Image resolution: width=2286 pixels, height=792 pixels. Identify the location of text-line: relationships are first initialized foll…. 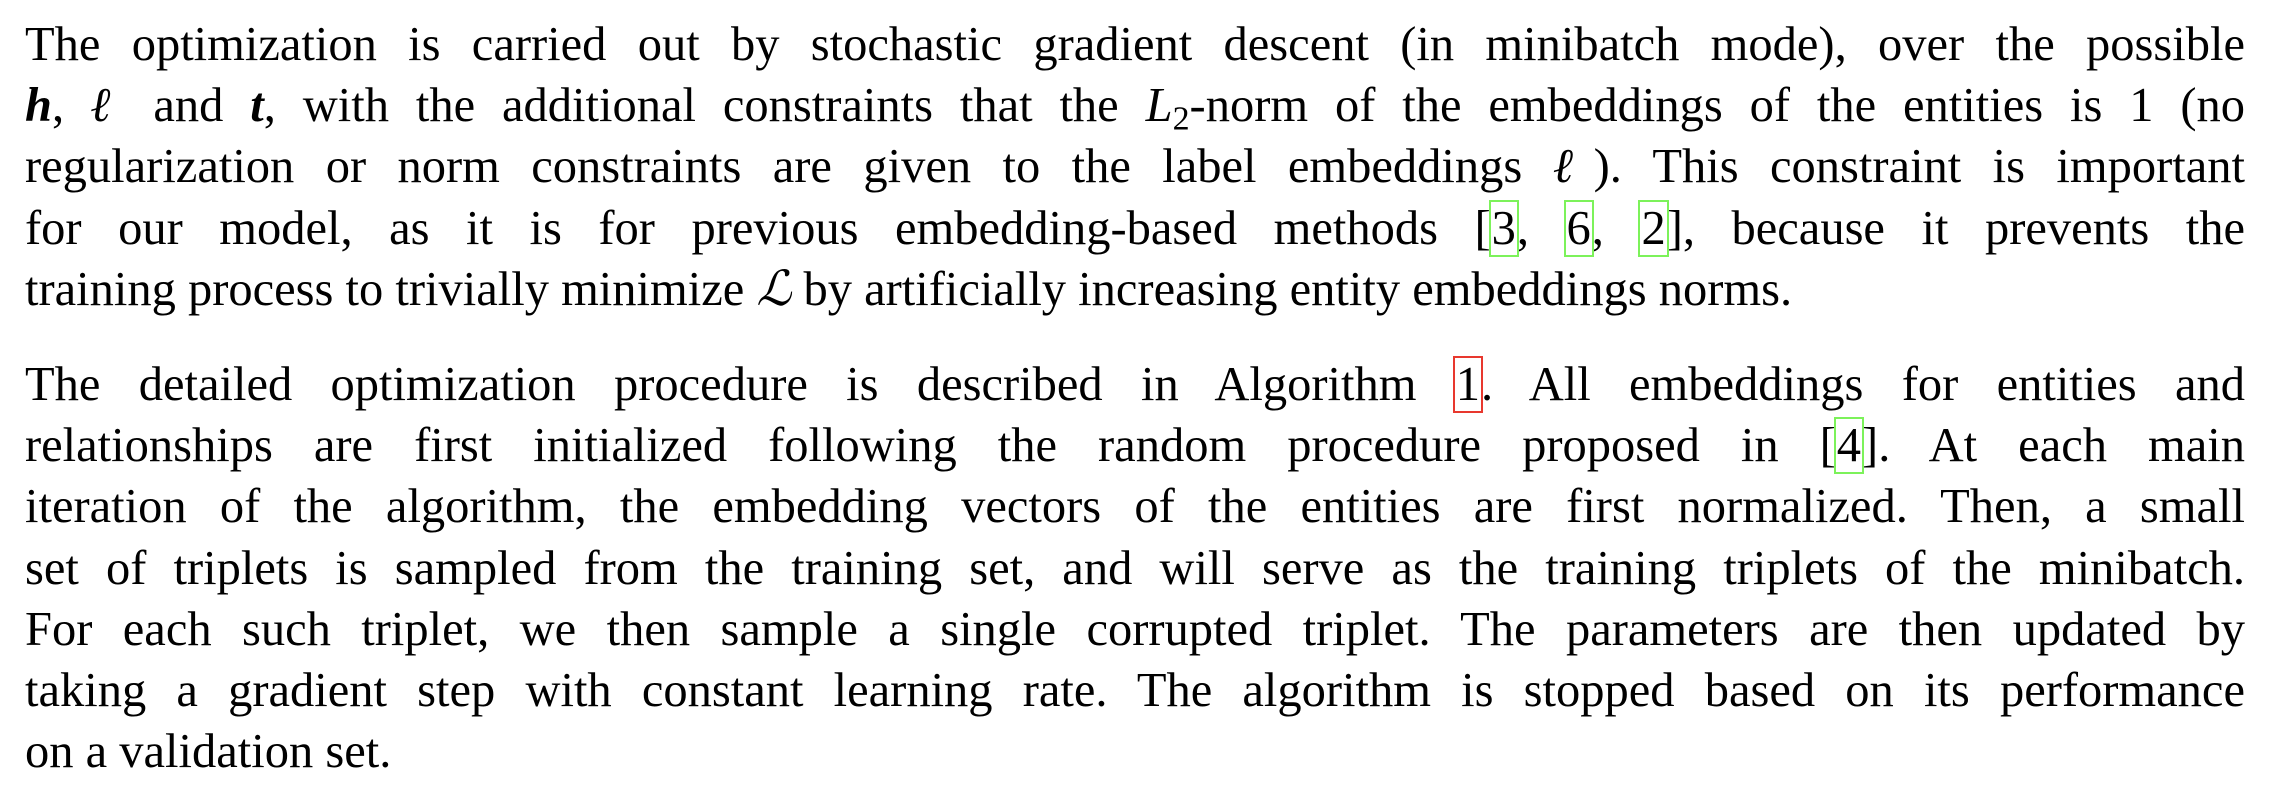
(1135, 445).